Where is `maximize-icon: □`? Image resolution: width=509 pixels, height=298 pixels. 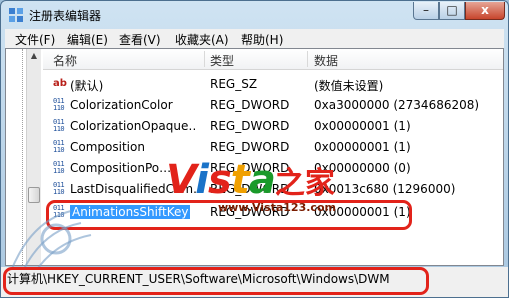
maximize-icon: □ is located at coordinates (452, 10).